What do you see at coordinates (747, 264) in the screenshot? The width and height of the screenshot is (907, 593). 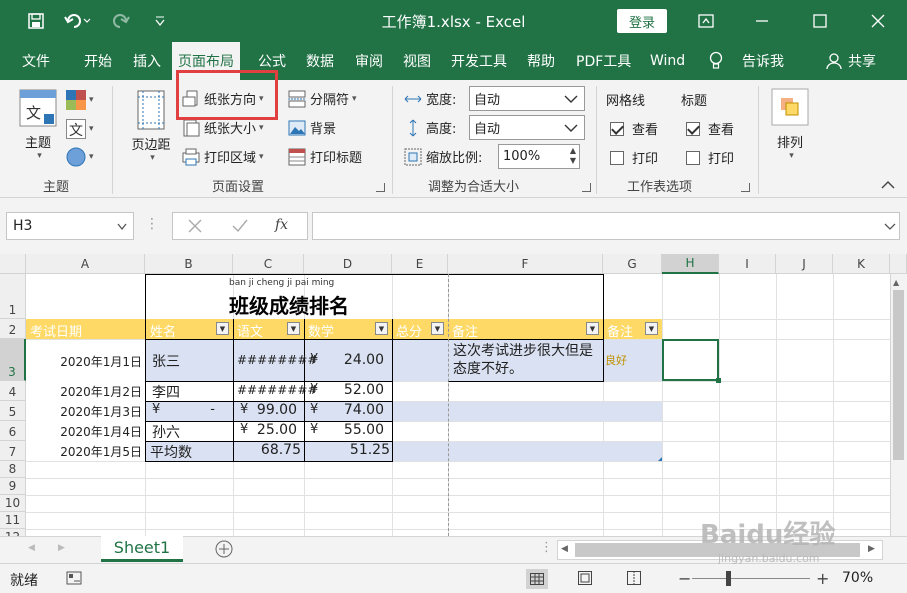 I see `column-header-i: I` at bounding box center [747, 264].